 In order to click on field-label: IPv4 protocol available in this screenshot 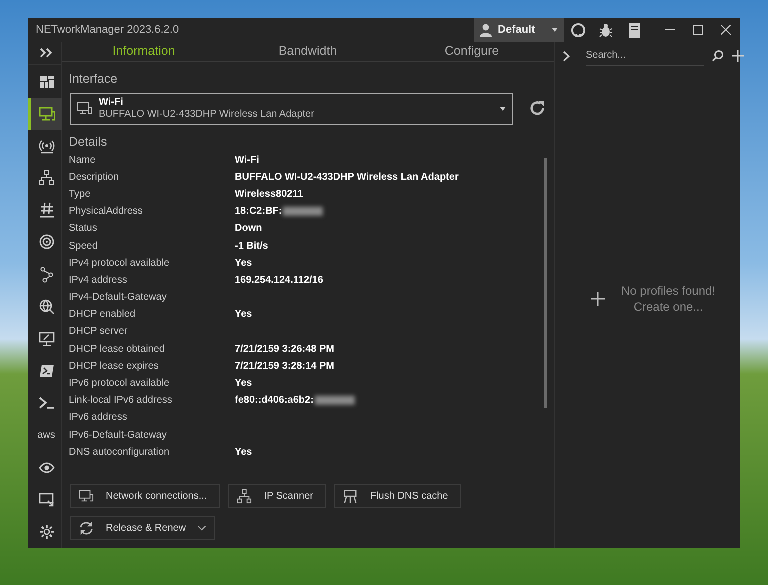, I will do `click(120, 263)`.